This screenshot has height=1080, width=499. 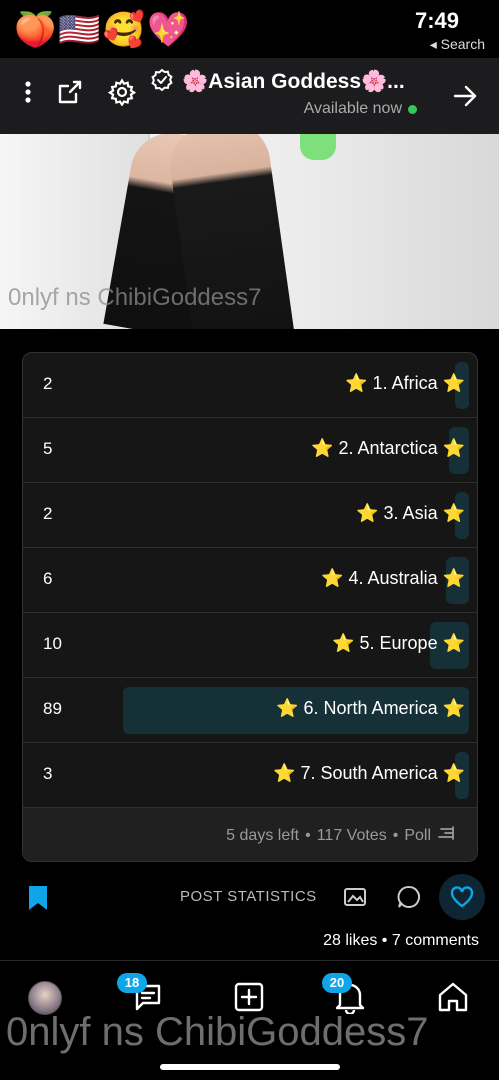 I want to click on us-flag-emoji: 🇺🇸, so click(x=79, y=30).